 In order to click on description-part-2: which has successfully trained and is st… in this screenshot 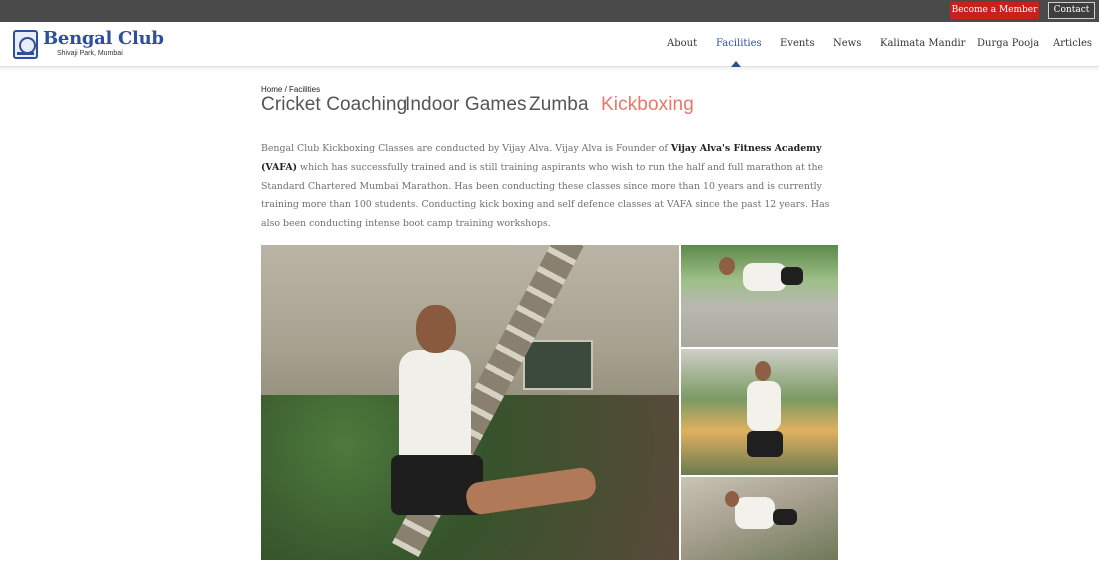, I will do `click(545, 195)`.